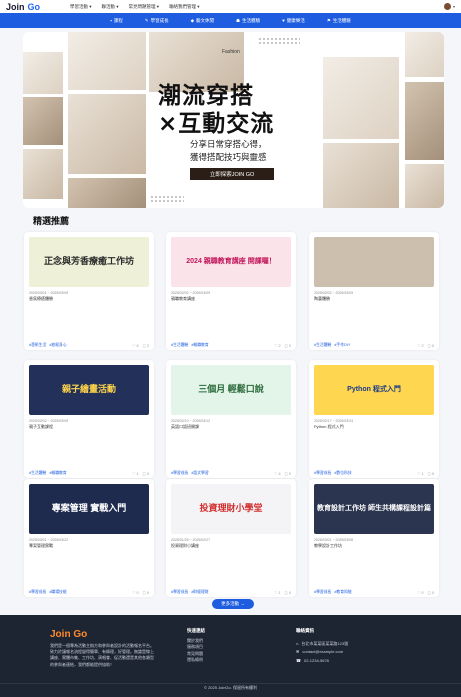  Describe the element at coordinates (68, 634) in the screenshot. I see `footer-logo: Join Go` at that location.